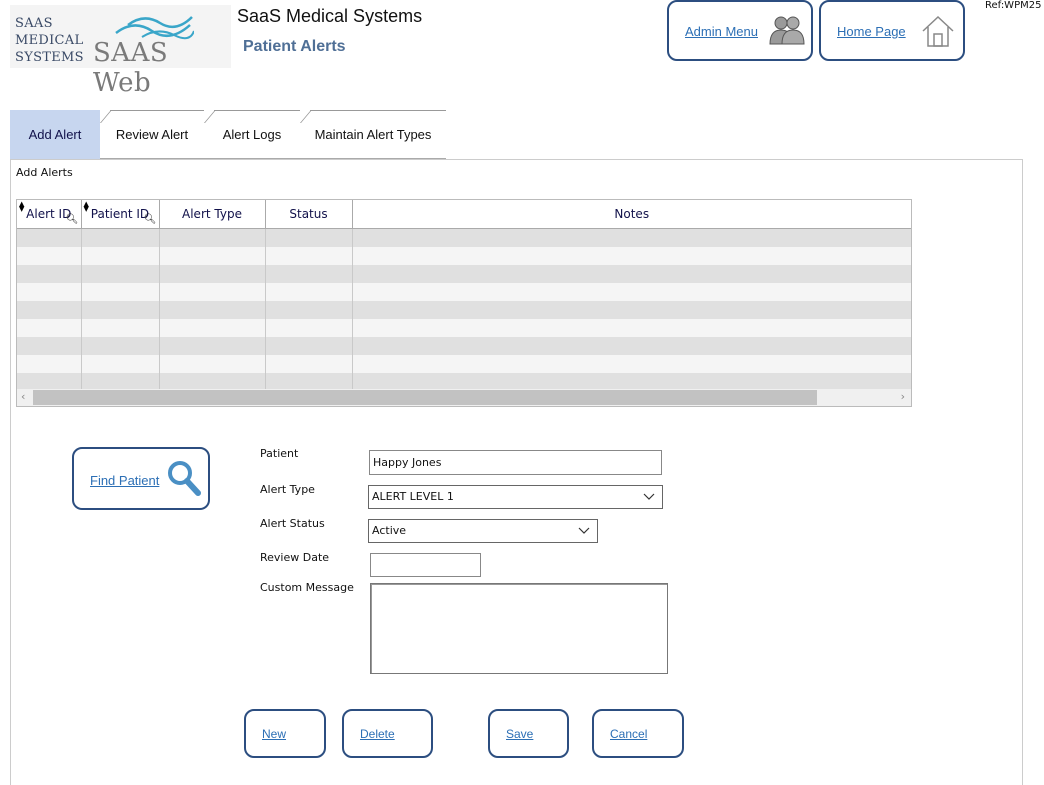 The image size is (1044, 785). Describe the element at coordinates (49, 214) in the screenshot. I see `column-header-alert-id: ▲ ▼ Alert ID 🔍︎` at that location.